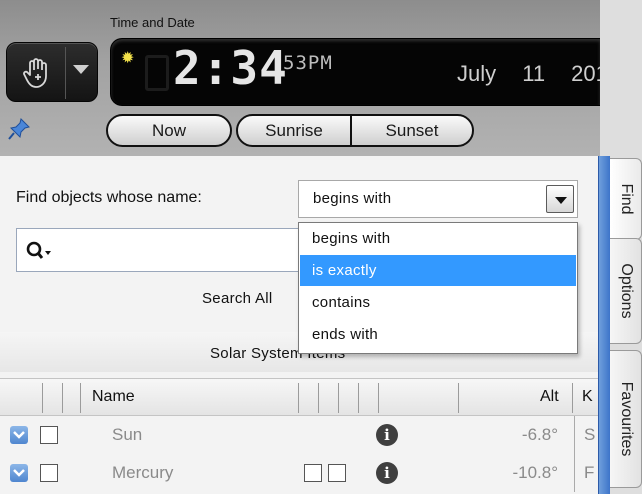 The height and width of the screenshot is (494, 642). Describe the element at coordinates (157, 73) in the screenshot. I see `clock-ghost-digit` at that location.